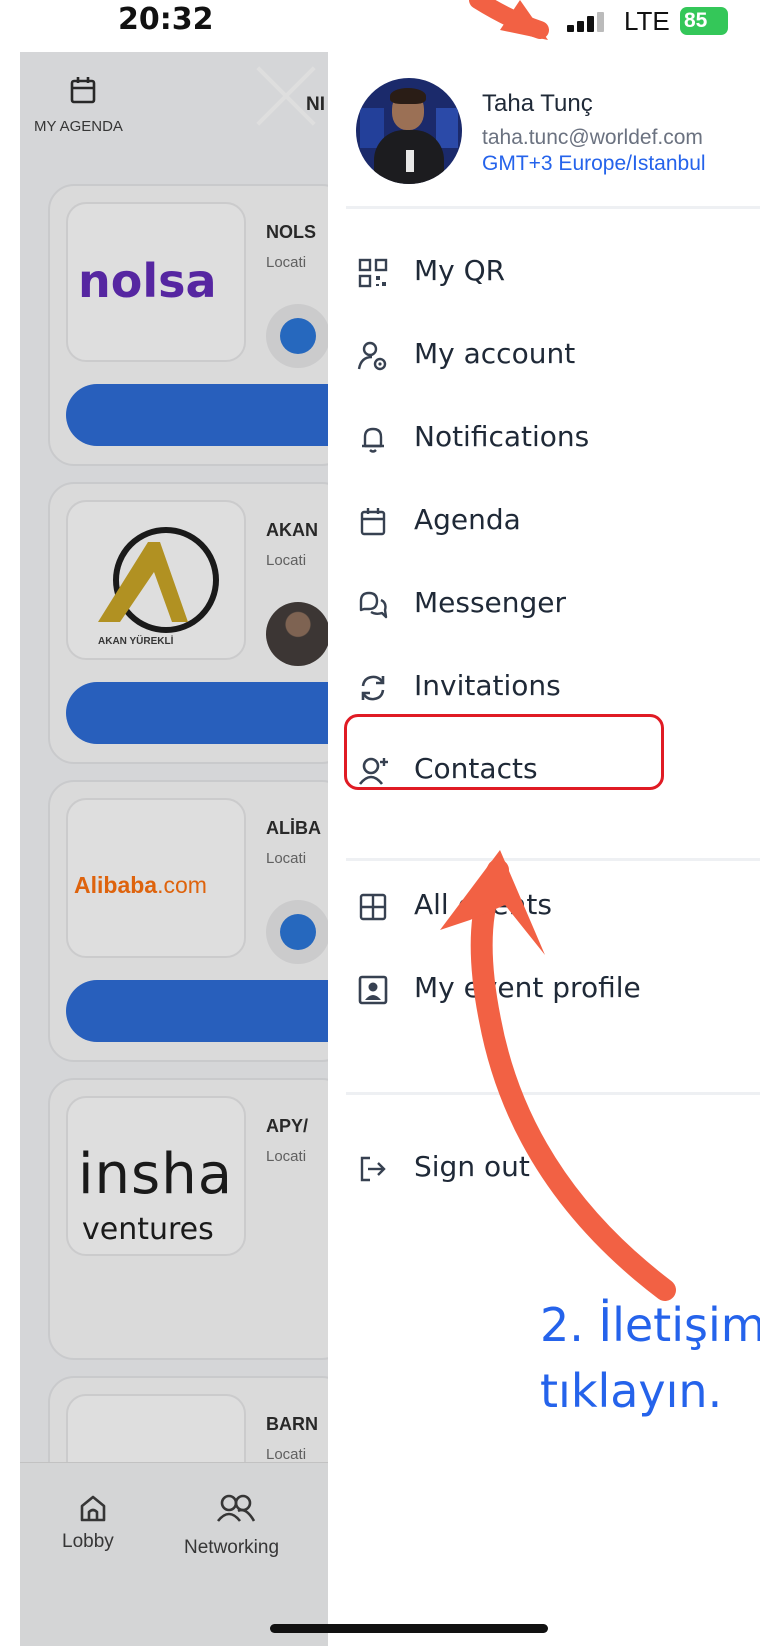  What do you see at coordinates (373, 522) in the screenshot?
I see `calendar-icon` at bounding box center [373, 522].